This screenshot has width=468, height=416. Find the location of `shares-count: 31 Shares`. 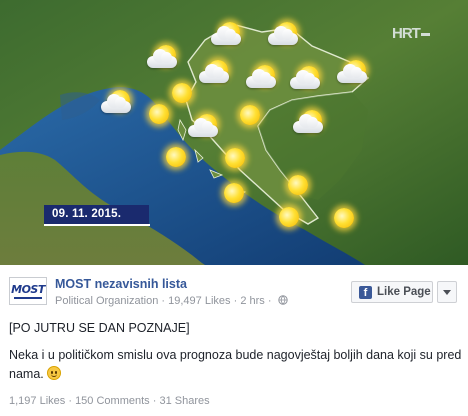

shares-count: 31 Shares is located at coordinates (184, 401).